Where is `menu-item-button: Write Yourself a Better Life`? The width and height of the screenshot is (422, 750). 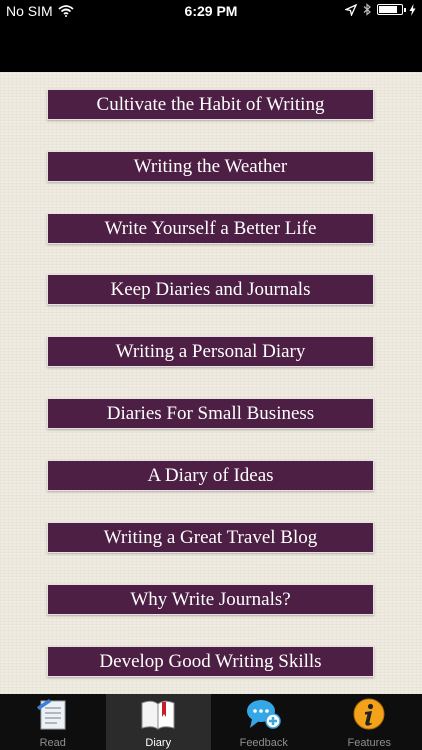
menu-item-button: Write Yourself a Better Life is located at coordinates (210, 228).